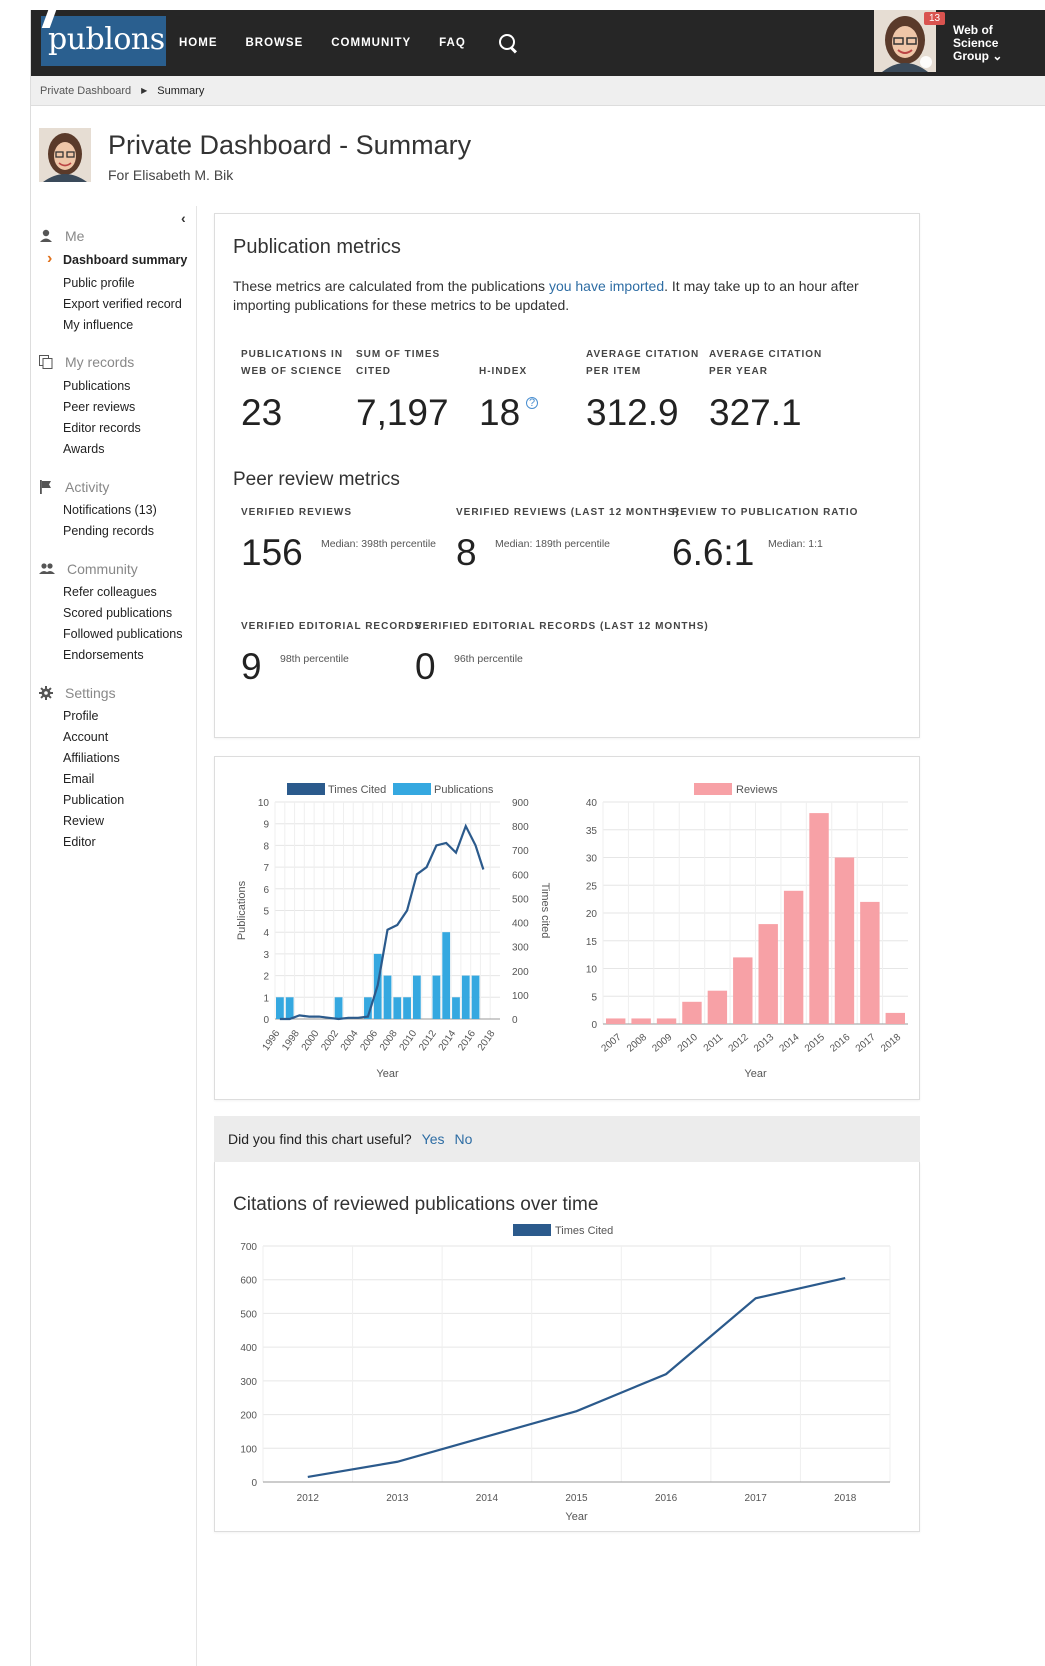 The width and height of the screenshot is (1045, 1666). Describe the element at coordinates (183, 218) in the screenshot. I see `collapse-sidebar-icon: ‹` at that location.